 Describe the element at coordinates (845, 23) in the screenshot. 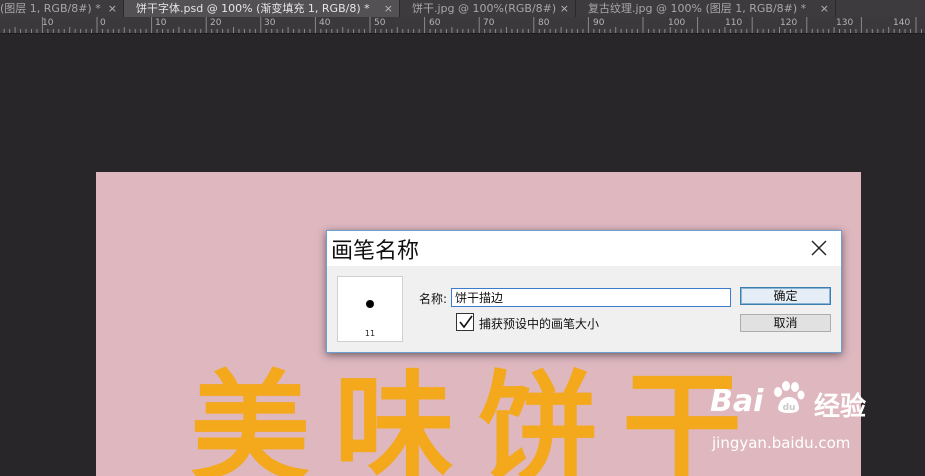

I see `ruler-number: 130` at that location.